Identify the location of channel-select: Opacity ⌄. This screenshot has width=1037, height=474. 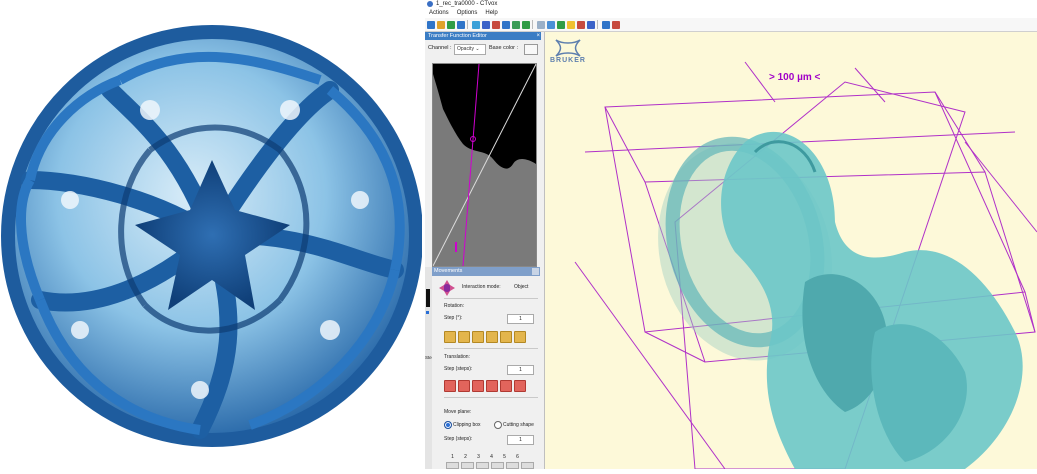
(470, 49).